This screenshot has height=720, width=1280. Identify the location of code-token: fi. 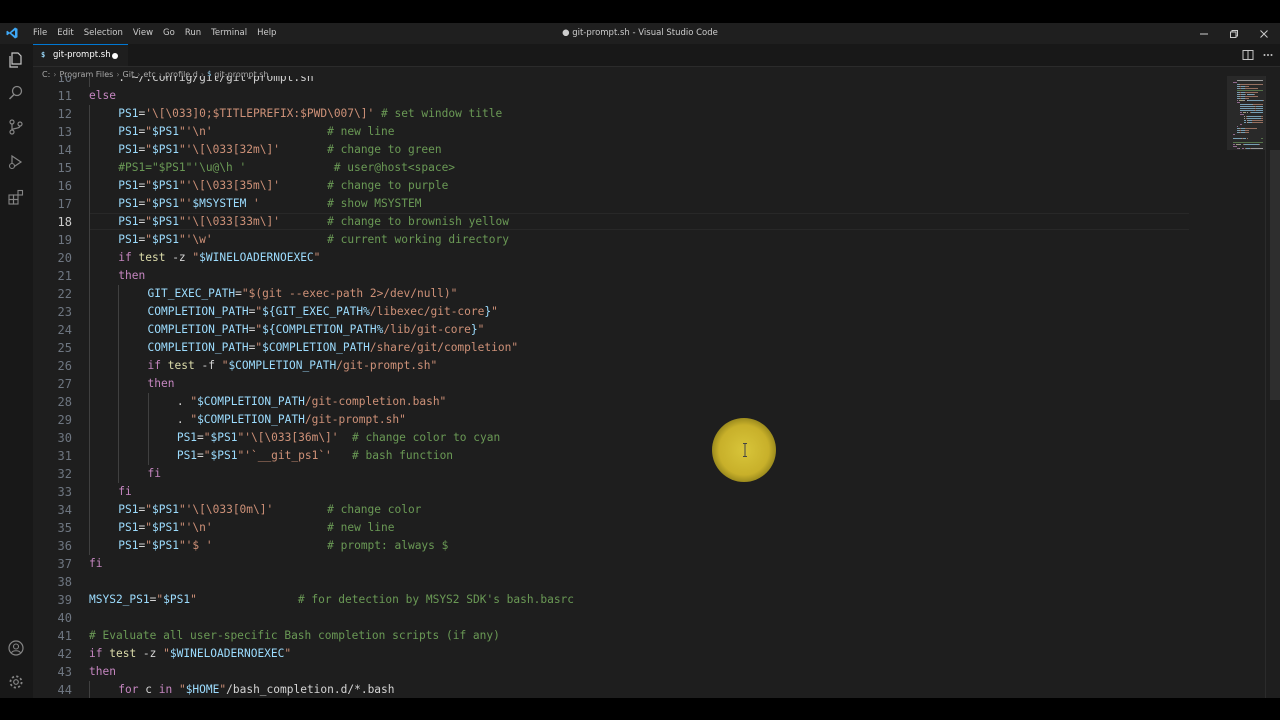
(154, 473).